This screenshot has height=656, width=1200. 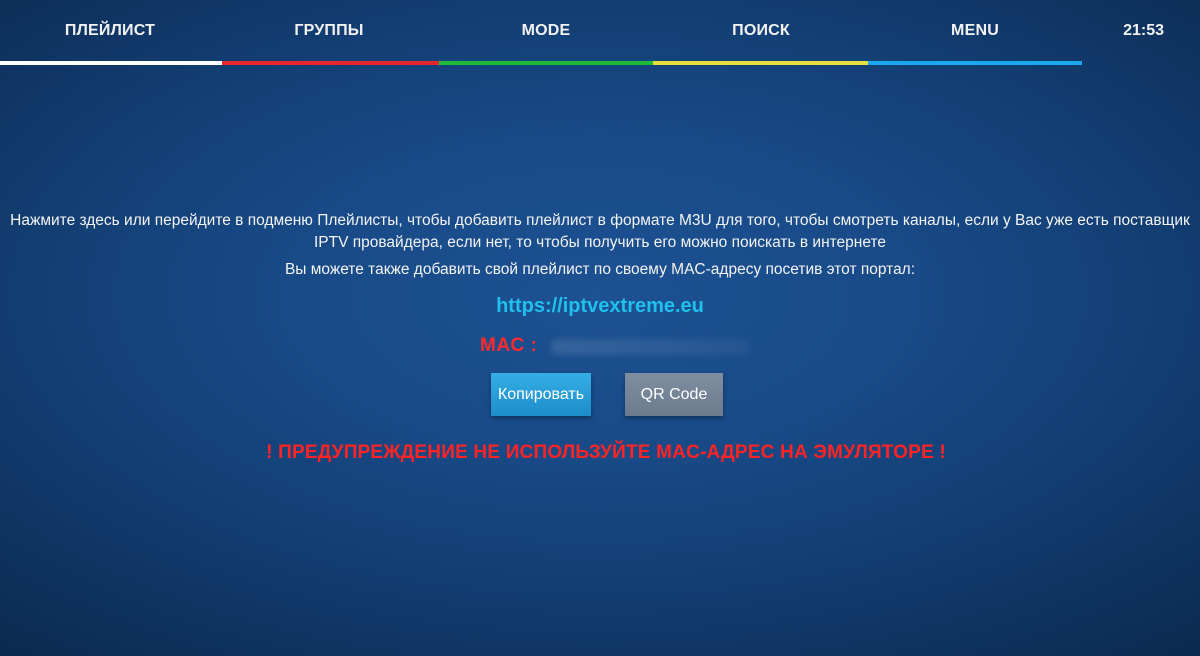 I want to click on tab-playlist: ПЛЕЙЛИСТ, so click(x=110, y=31).